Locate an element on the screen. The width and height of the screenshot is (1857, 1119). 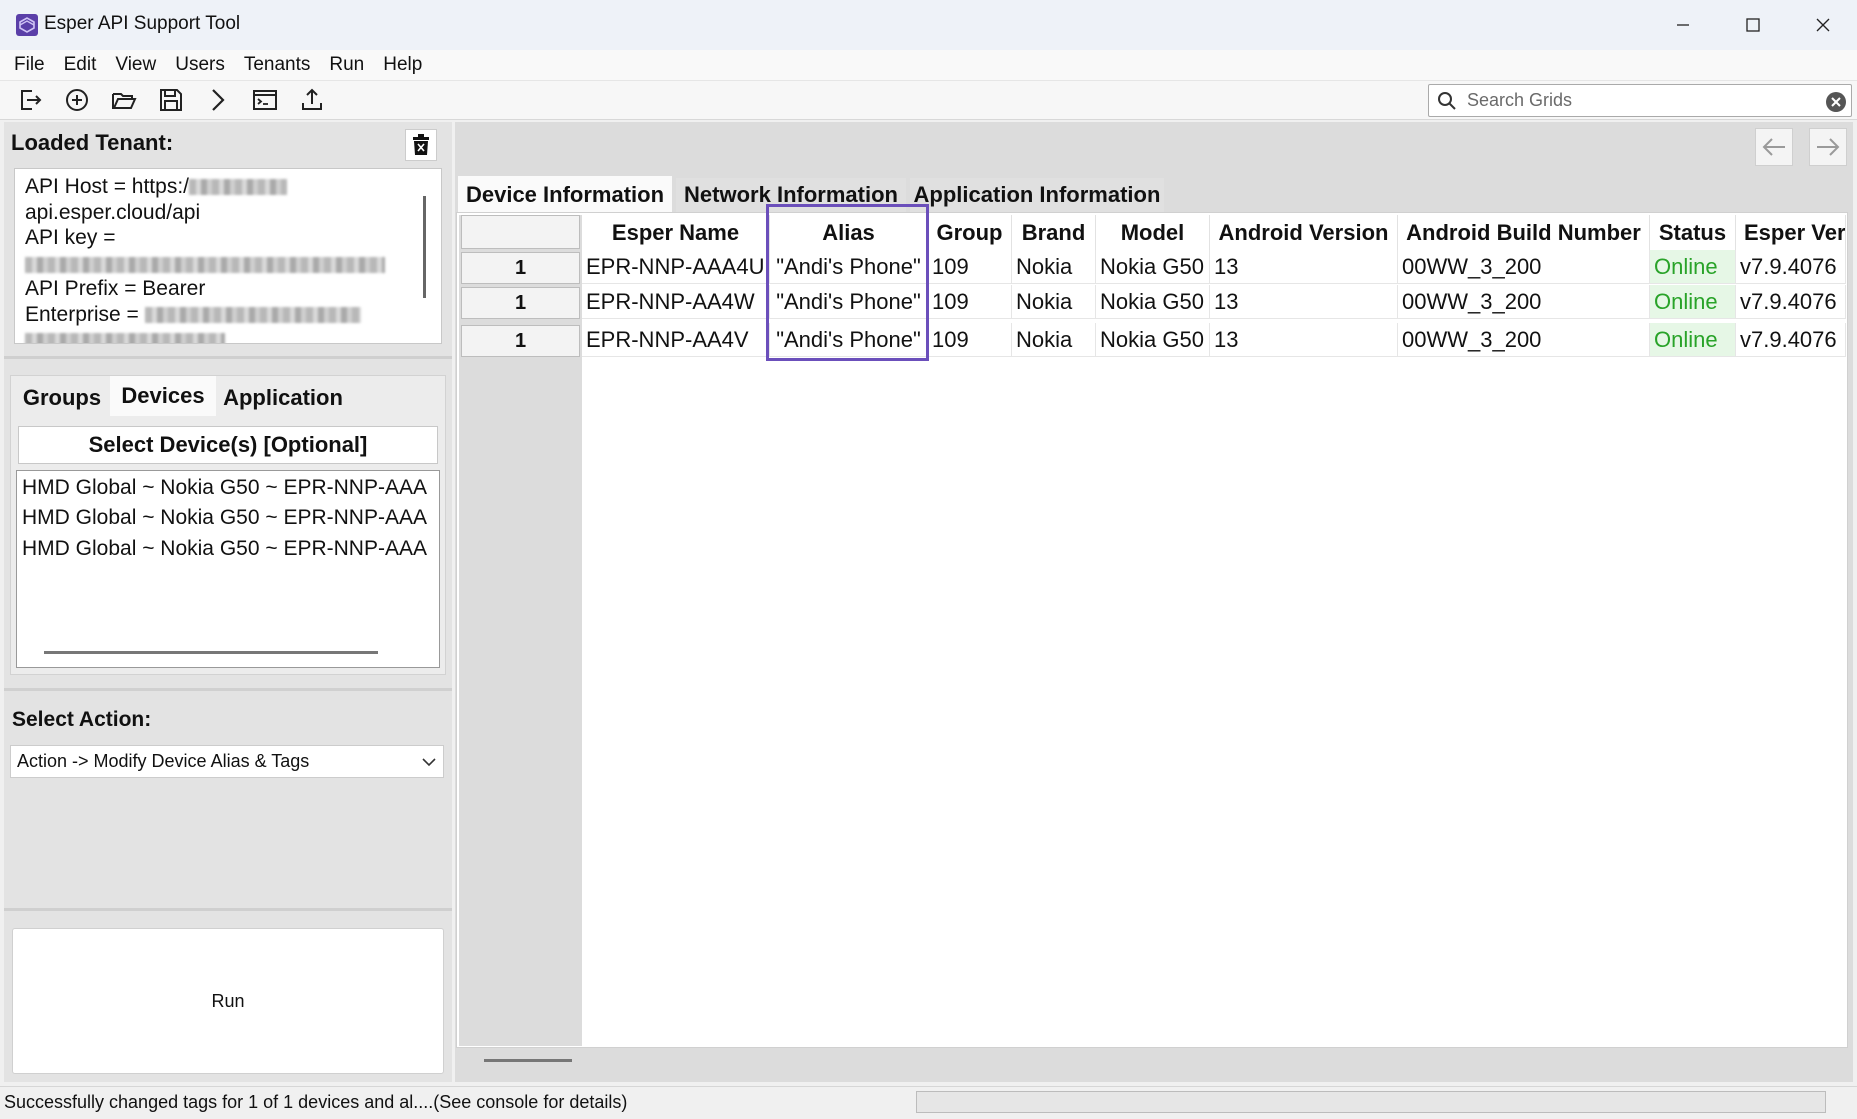
tab-device-information: Device Information is located at coordinates (565, 195).